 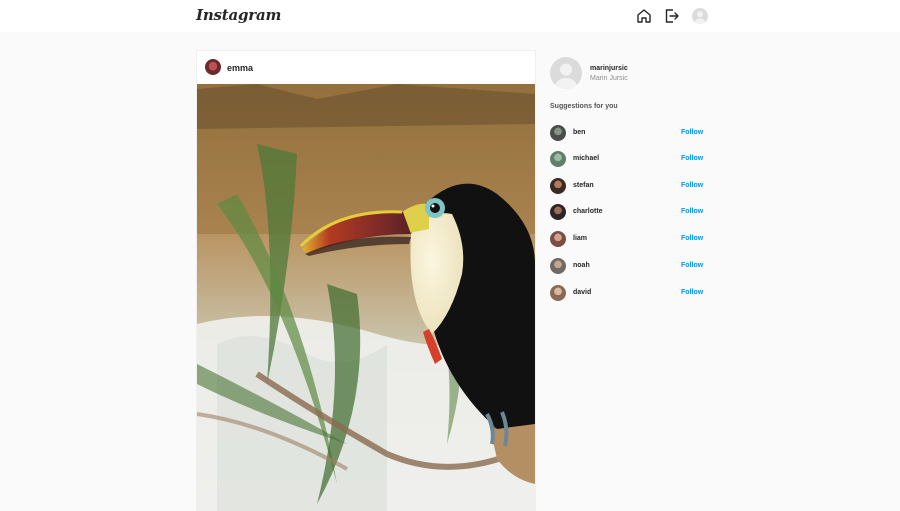 What do you see at coordinates (626, 293) in the screenshot?
I see `suggestion-item: david Follow` at bounding box center [626, 293].